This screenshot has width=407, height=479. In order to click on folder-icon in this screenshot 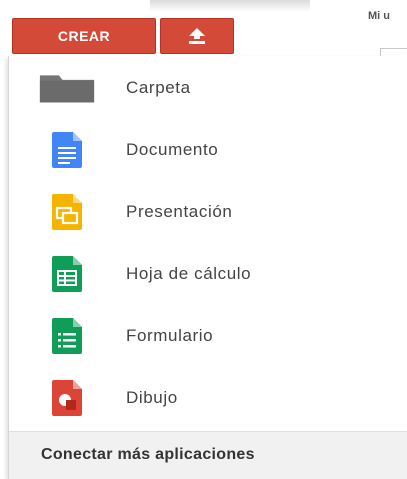, I will do `click(67, 88)`.